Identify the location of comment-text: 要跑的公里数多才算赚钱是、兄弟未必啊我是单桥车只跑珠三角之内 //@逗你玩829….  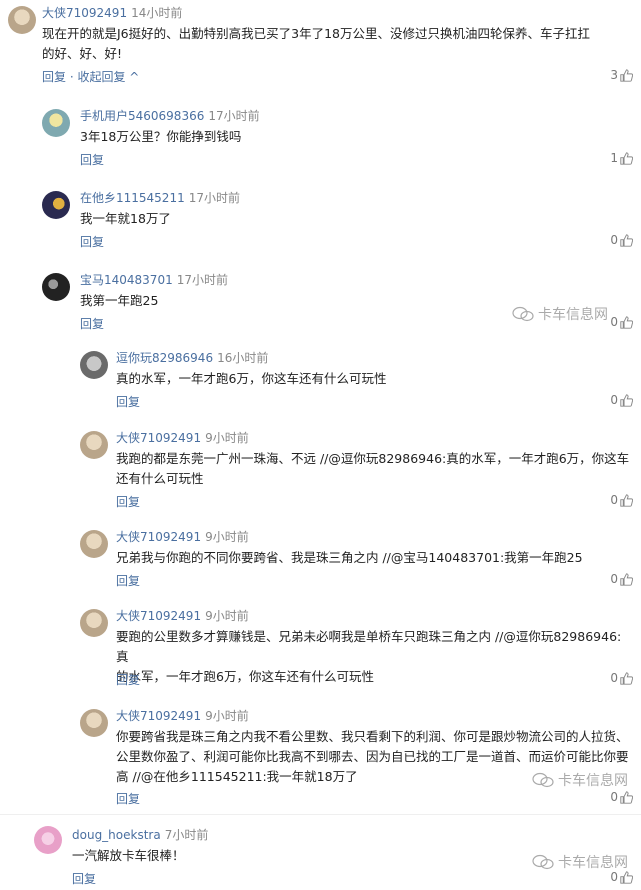
(369, 656).